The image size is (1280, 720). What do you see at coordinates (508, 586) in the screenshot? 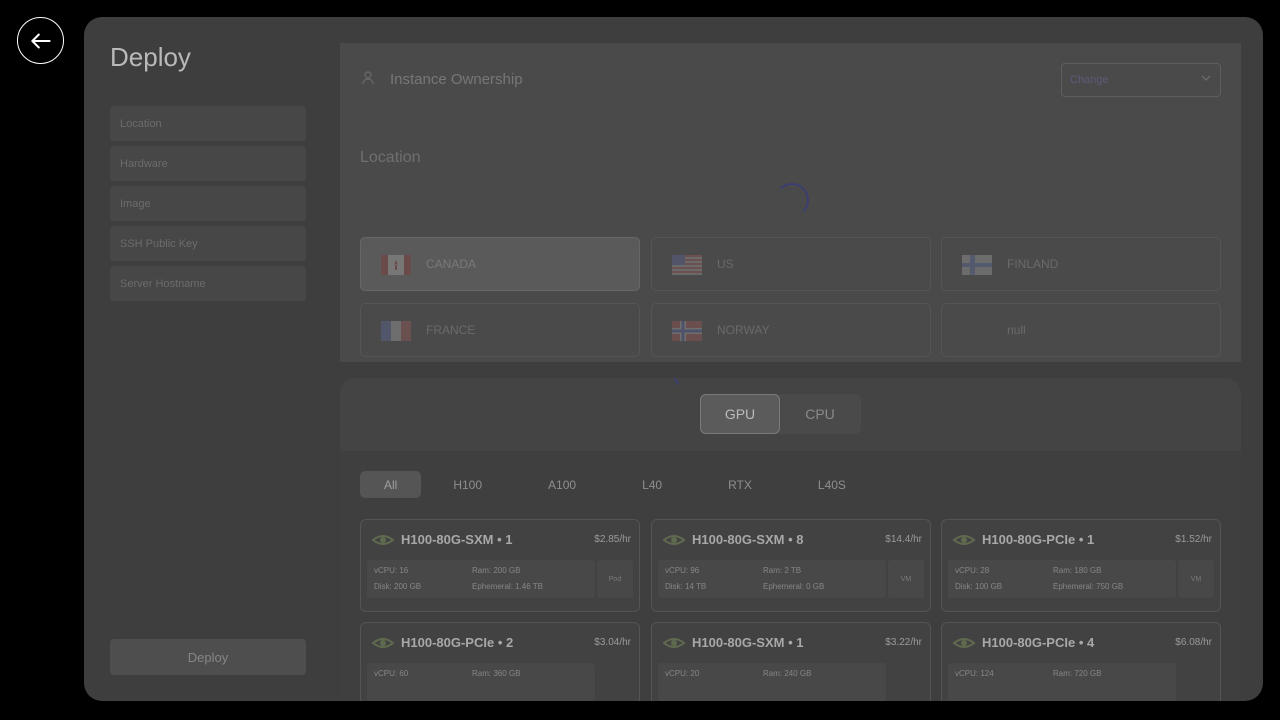
I see `spec-ephemeral: Ephemeral: 1.46 TB` at bounding box center [508, 586].